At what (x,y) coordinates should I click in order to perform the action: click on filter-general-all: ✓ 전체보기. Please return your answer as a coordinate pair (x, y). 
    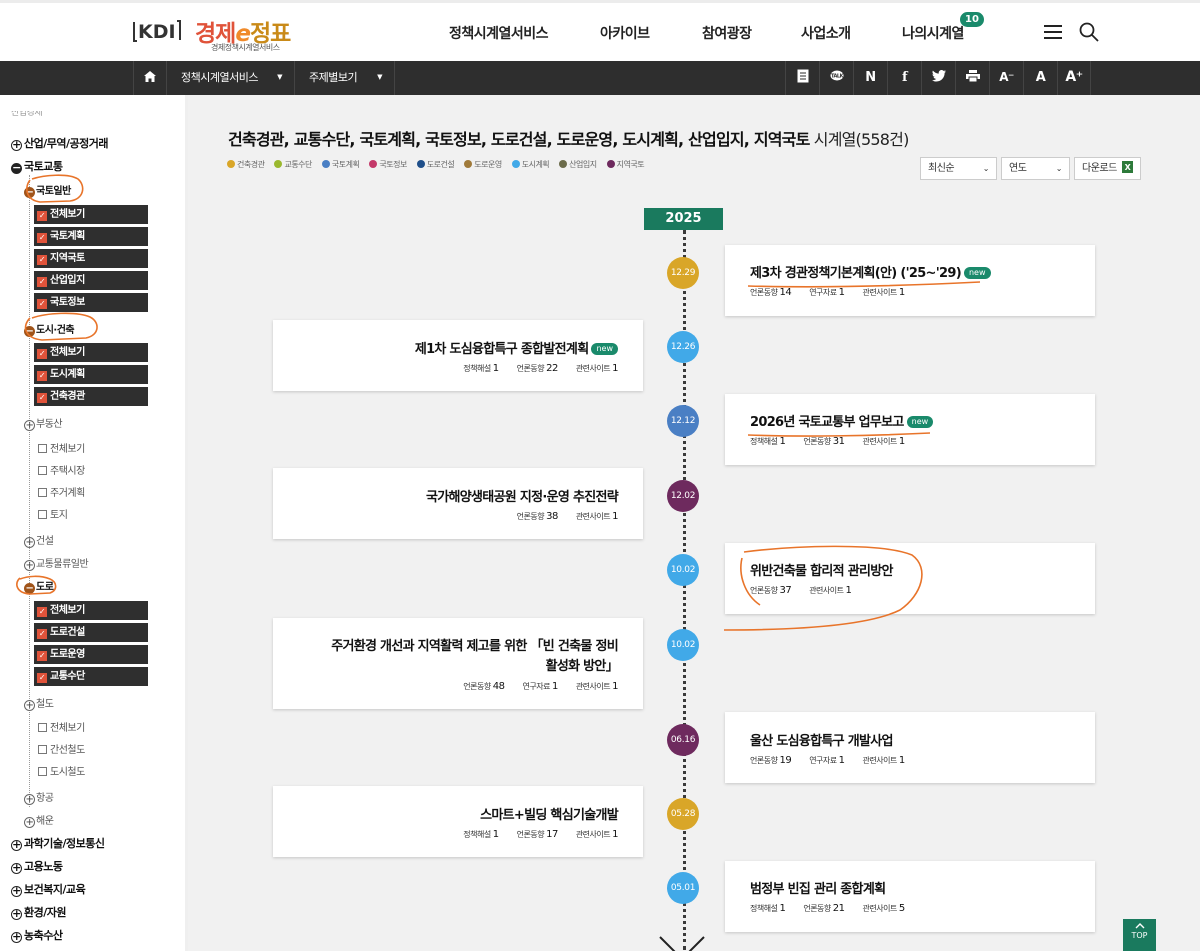
    Looking at the image, I should click on (91, 214).